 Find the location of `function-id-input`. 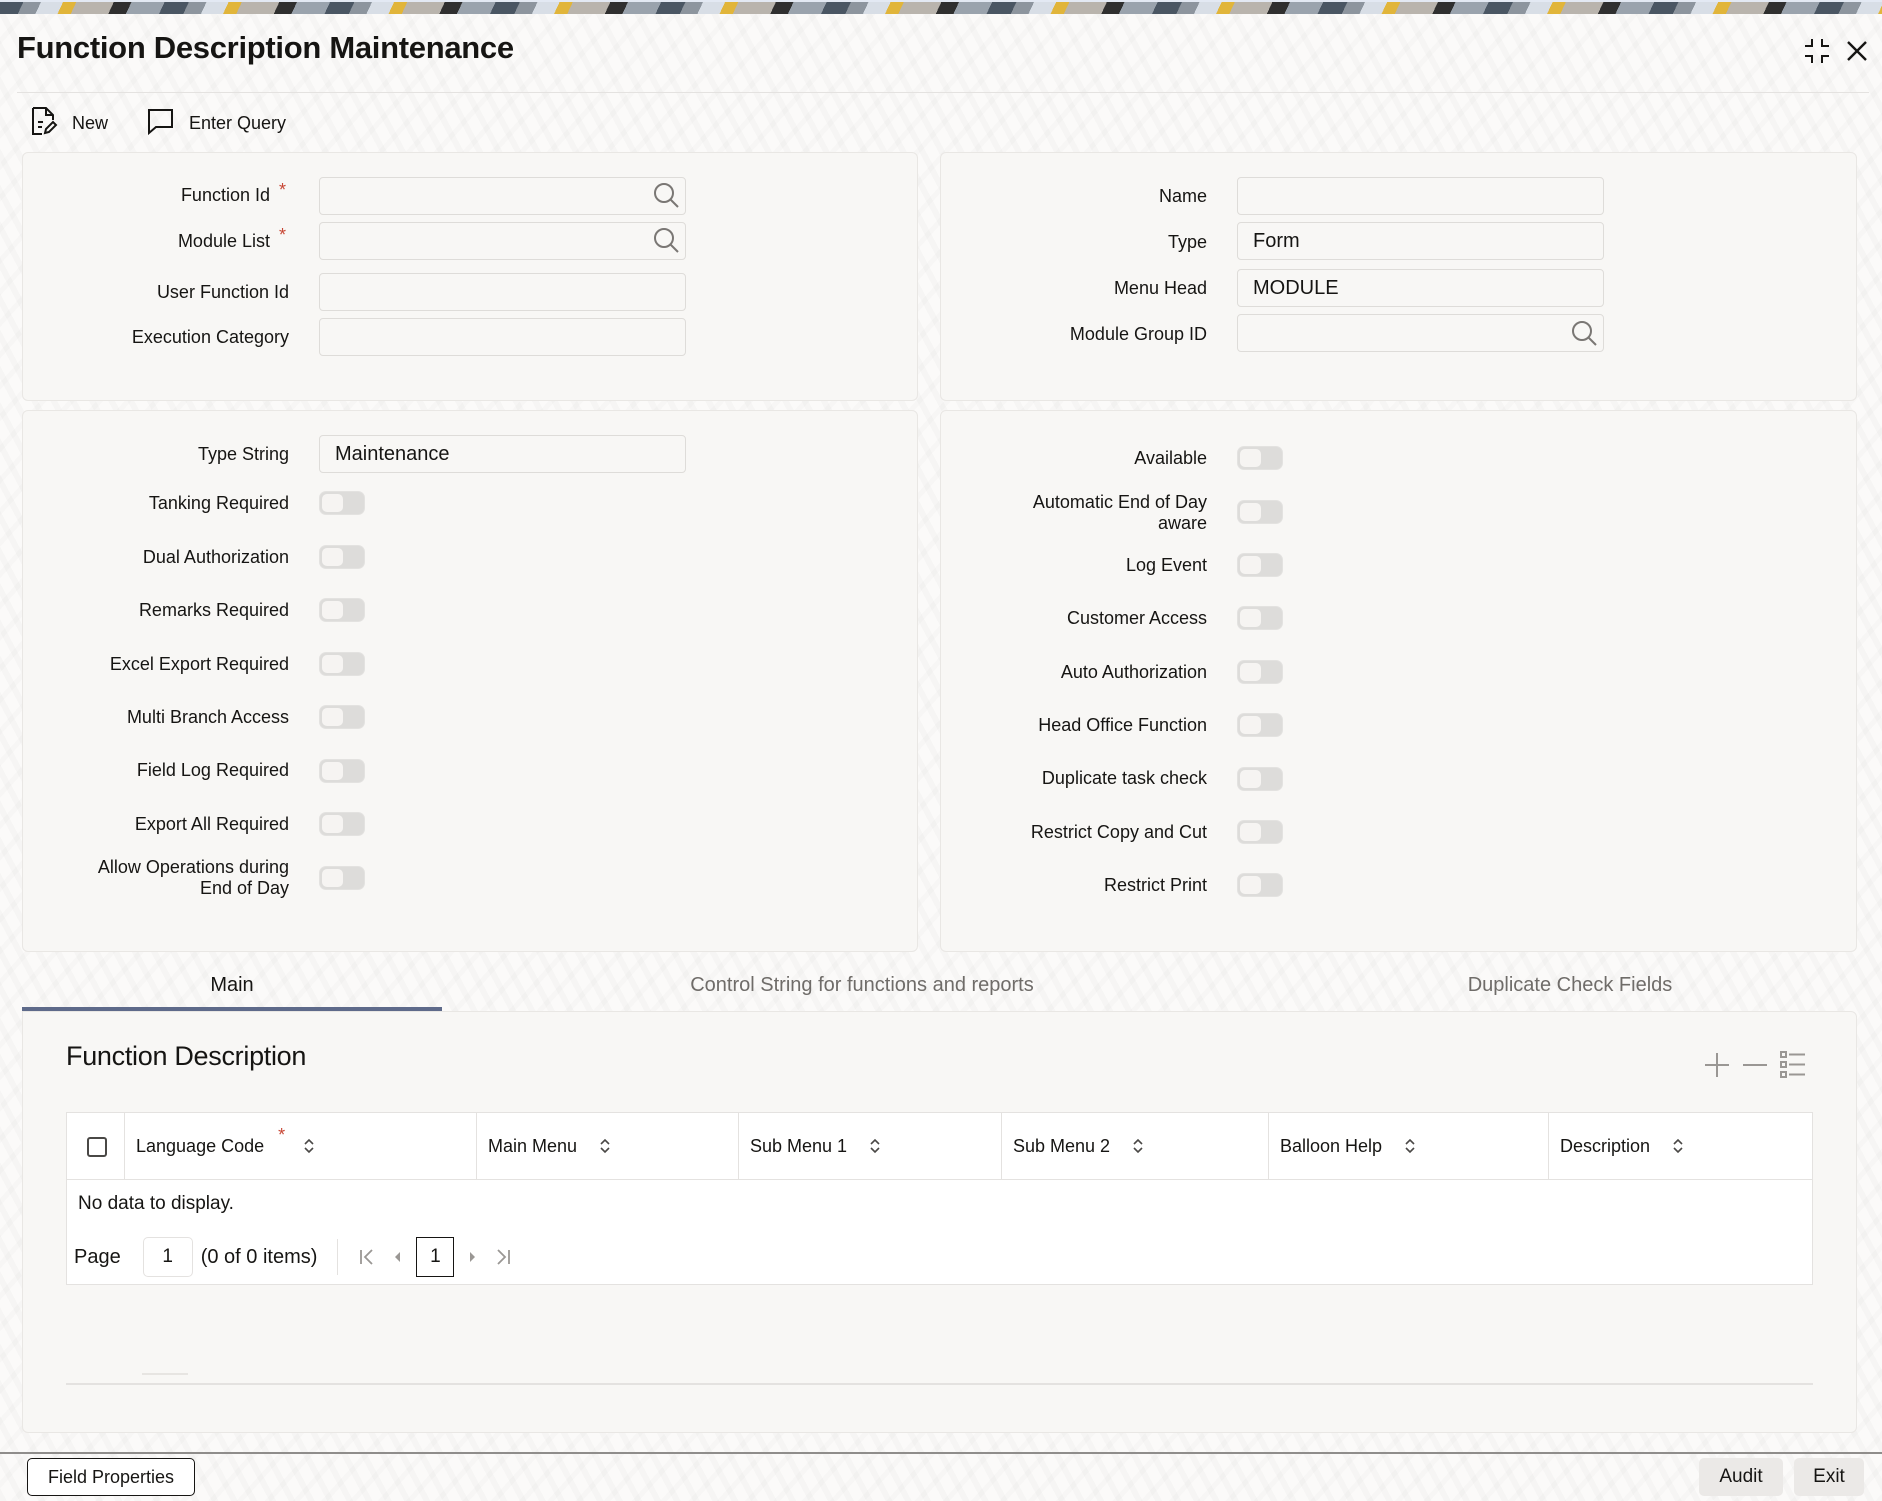

function-id-input is located at coordinates (502, 196).